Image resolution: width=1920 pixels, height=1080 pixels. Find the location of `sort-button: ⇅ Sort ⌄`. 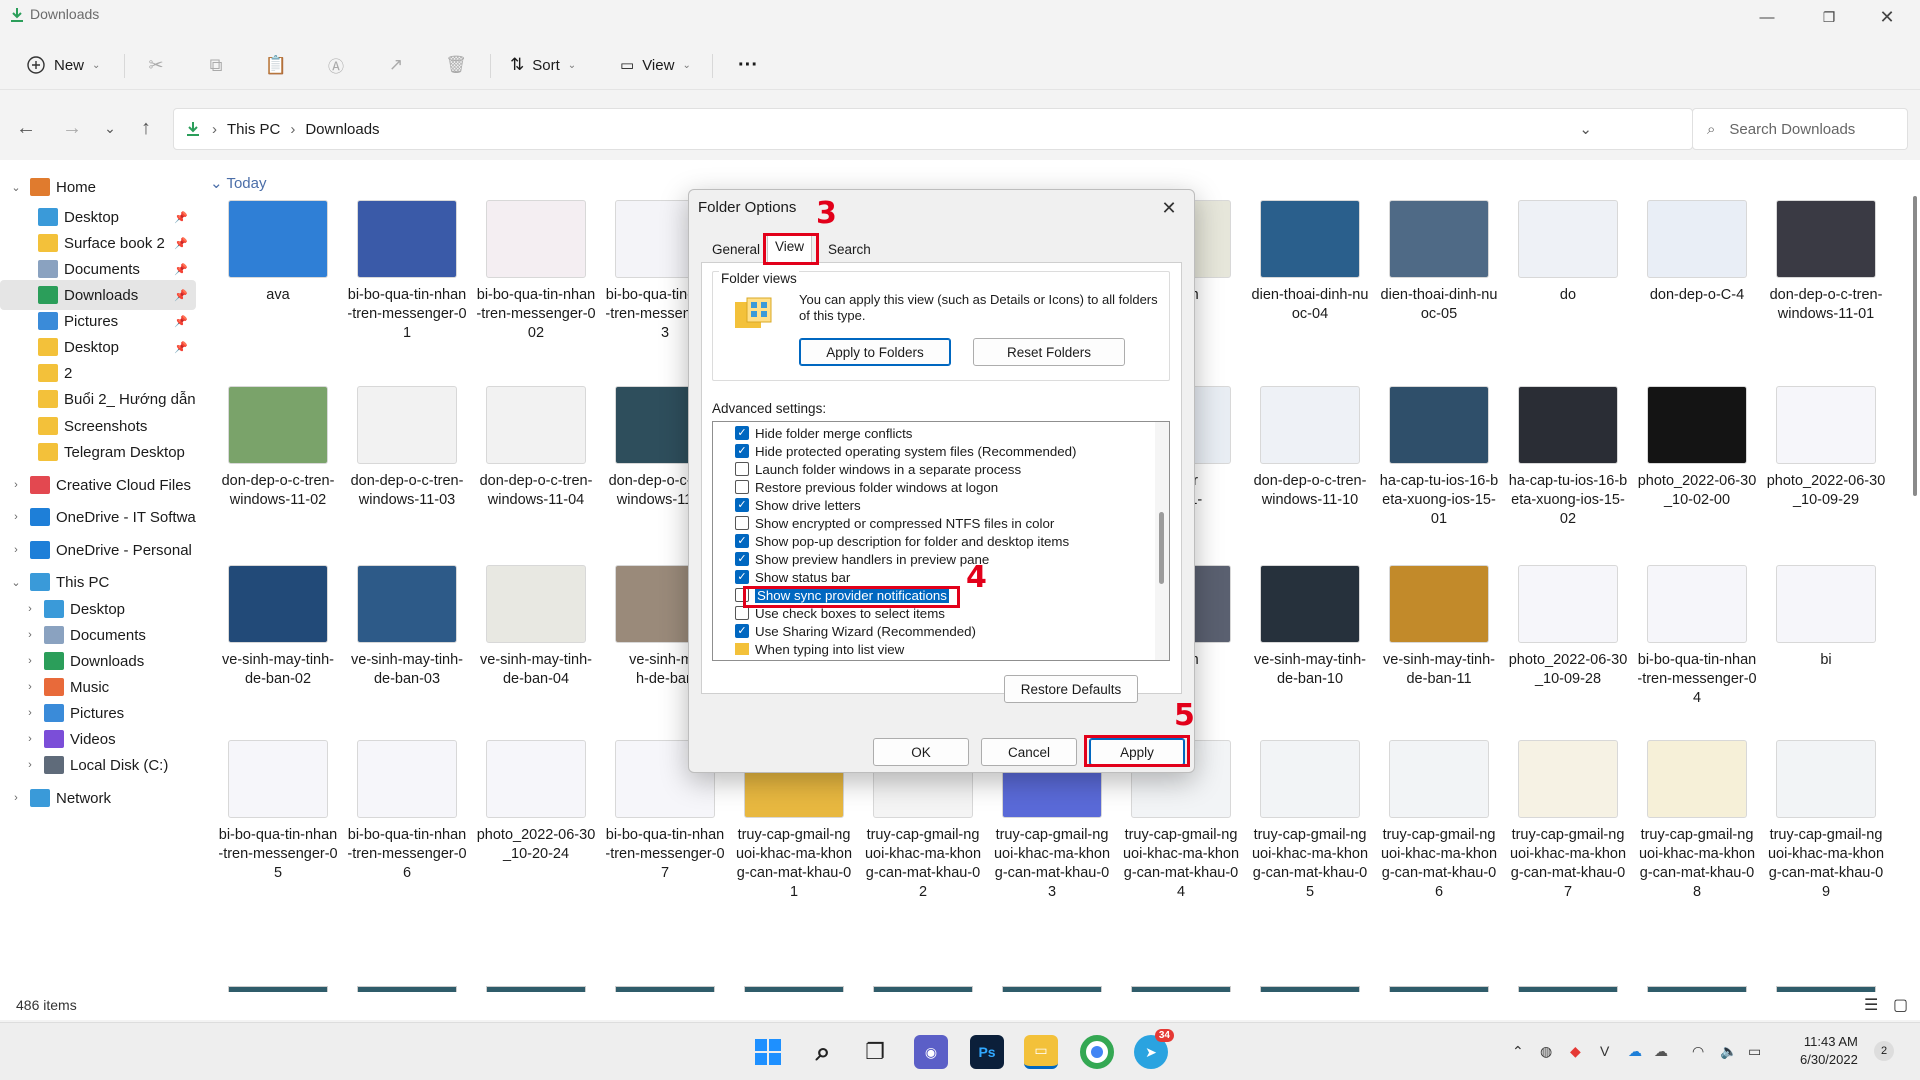

sort-button: ⇅ Sort ⌄ is located at coordinates (543, 65).